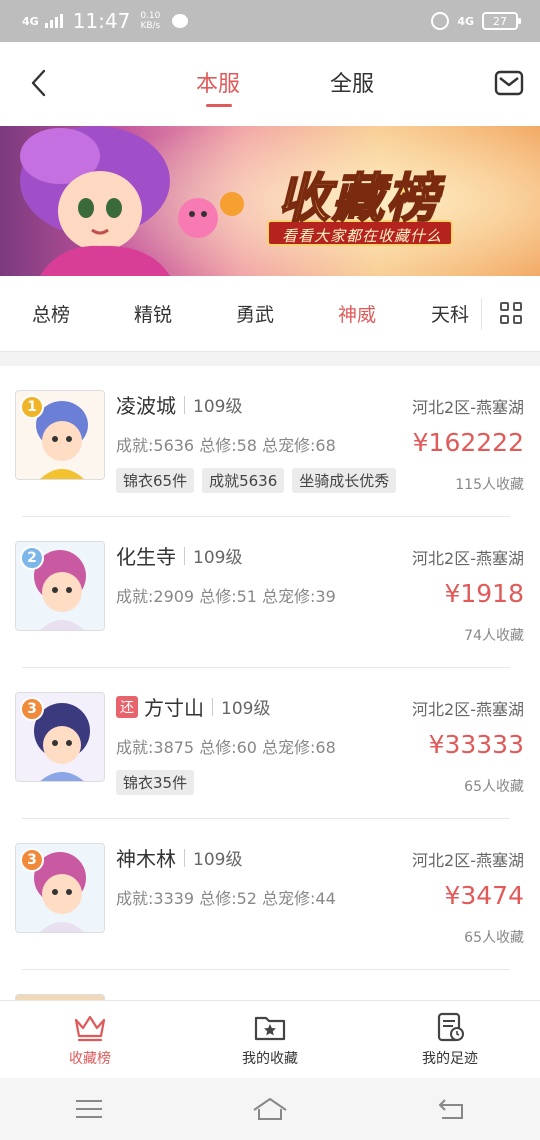 The width and height of the screenshot is (540, 1140). Describe the element at coordinates (179, 404) in the screenshot. I see `name-row: 凌波城 109级` at that location.